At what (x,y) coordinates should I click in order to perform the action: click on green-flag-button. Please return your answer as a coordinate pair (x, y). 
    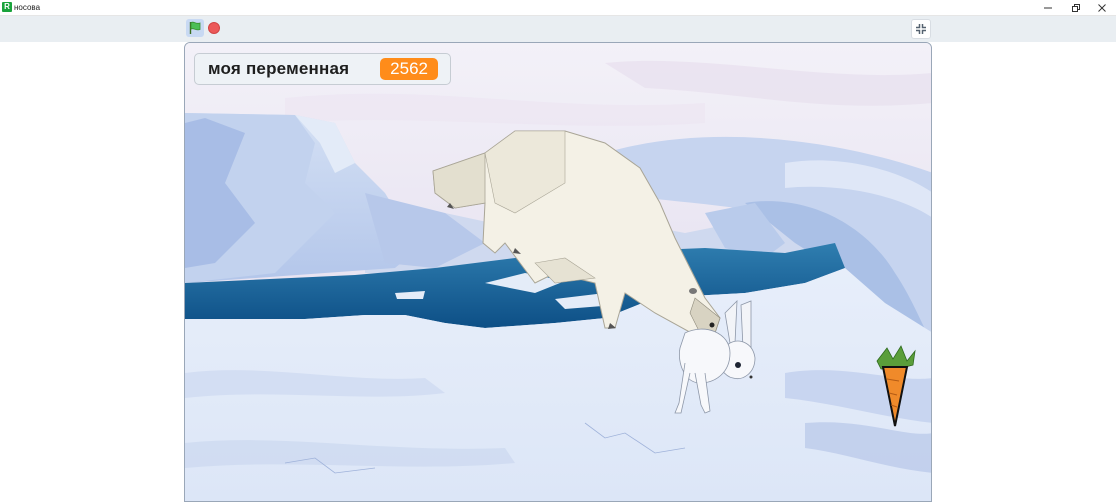
    Looking at the image, I should click on (195, 28).